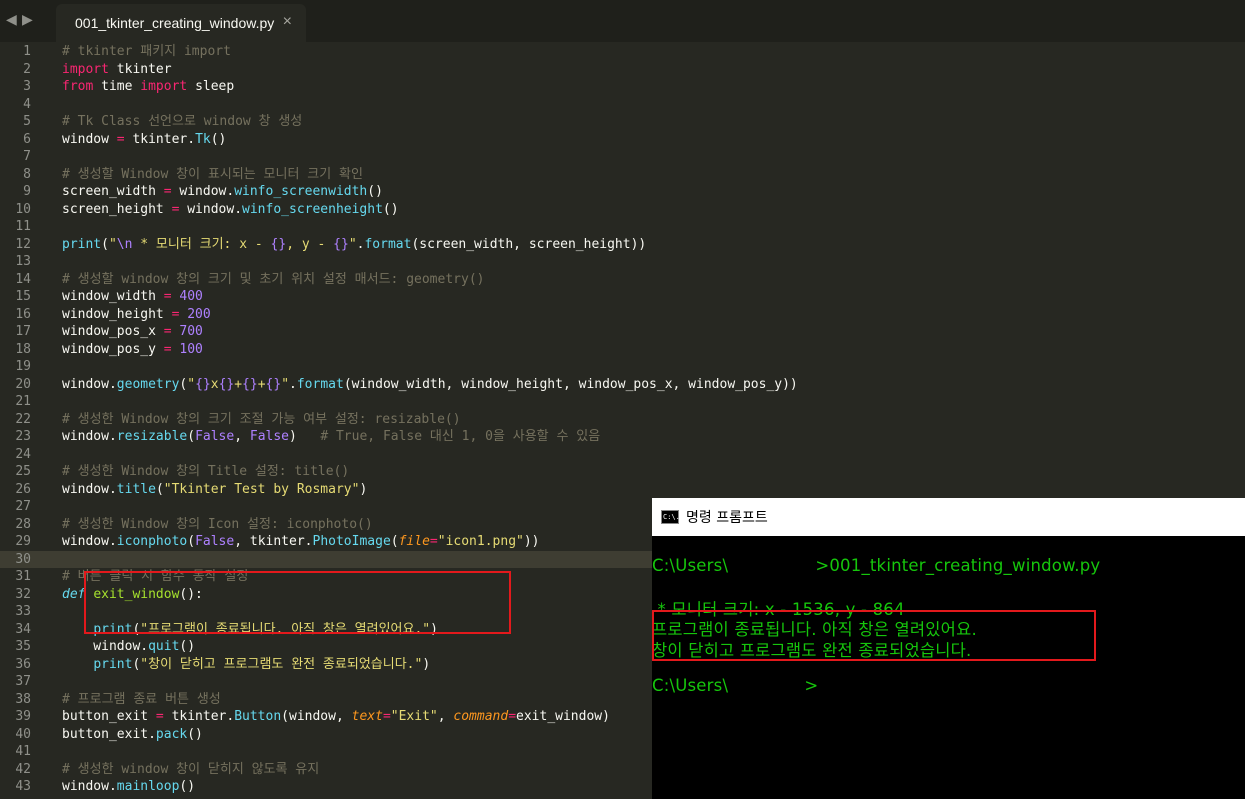 This screenshot has height=799, width=1245. What do you see at coordinates (622, 87) in the screenshot?
I see `code-line: 3 from time import sleep` at bounding box center [622, 87].